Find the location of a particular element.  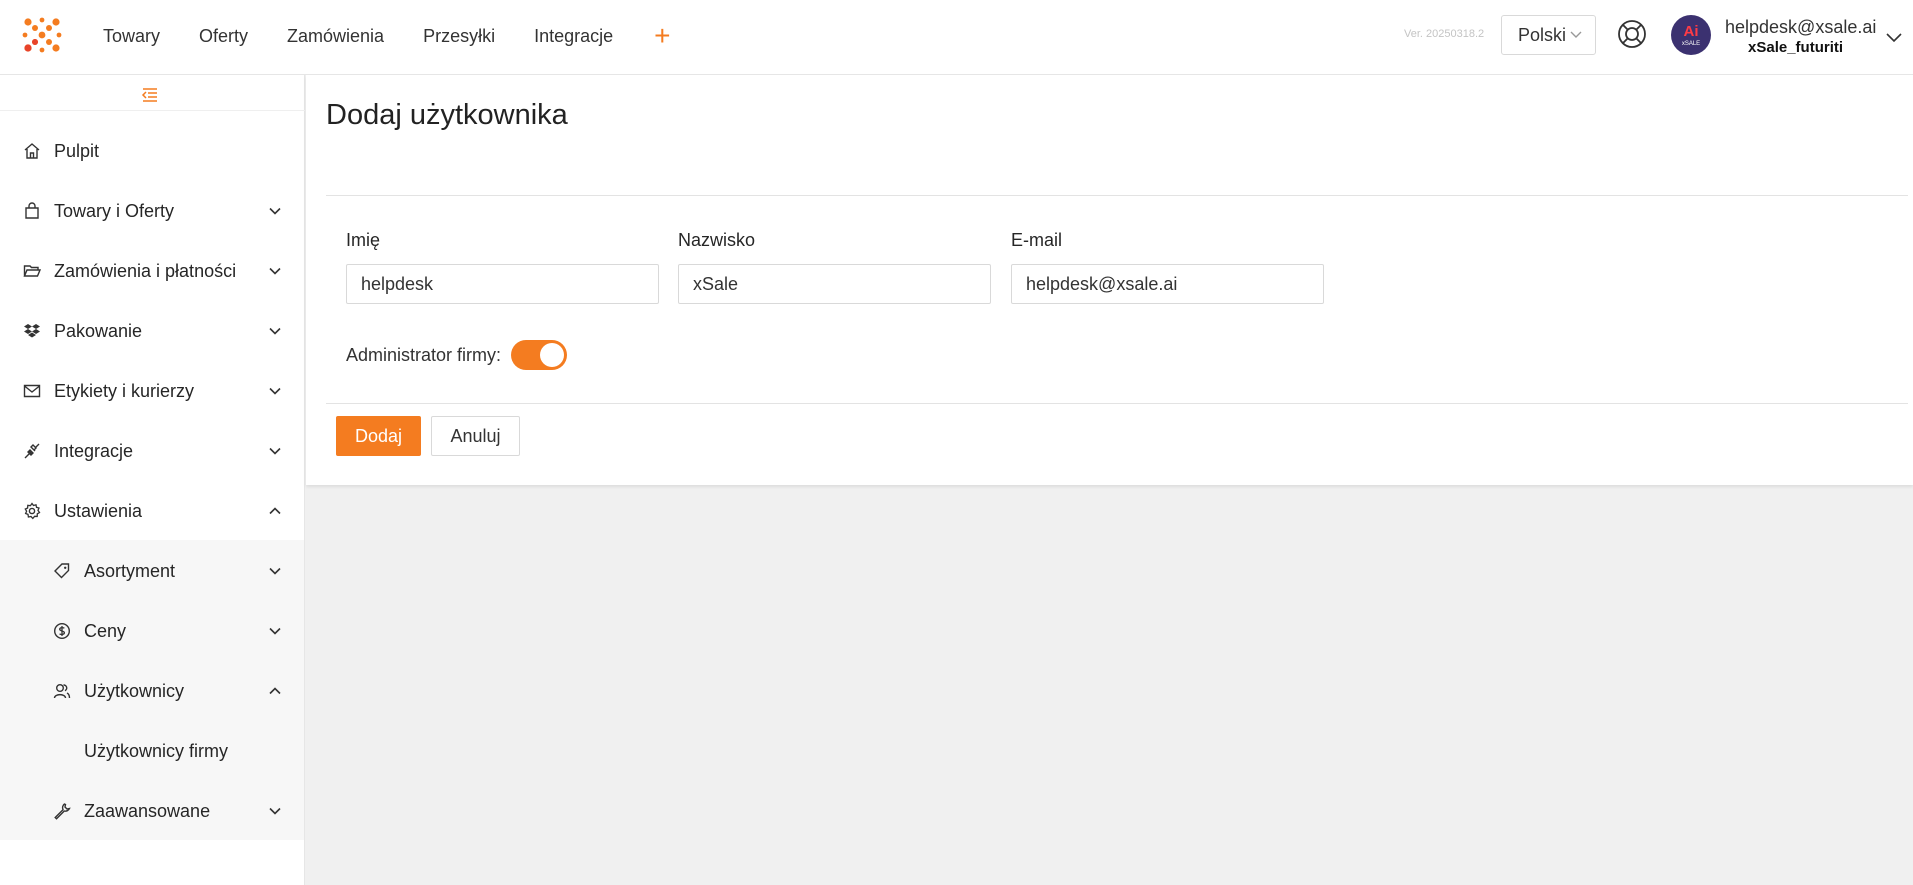

toggle-knob is located at coordinates (552, 355).